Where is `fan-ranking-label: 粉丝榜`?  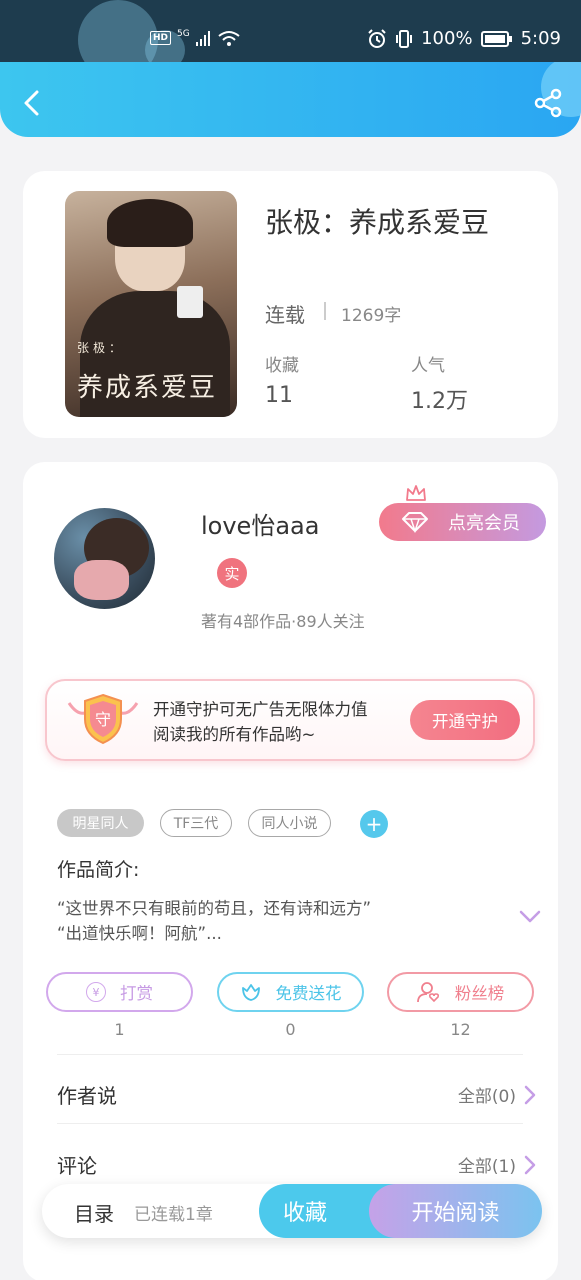
fan-ranking-label: 粉丝榜 is located at coordinates (479, 993).